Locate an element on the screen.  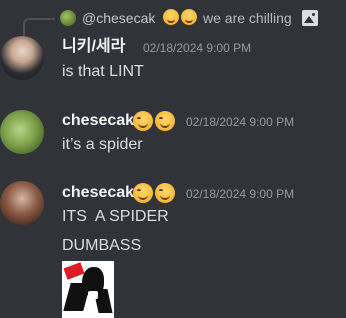
message-text: DUMBASS is located at coordinates (102, 245).